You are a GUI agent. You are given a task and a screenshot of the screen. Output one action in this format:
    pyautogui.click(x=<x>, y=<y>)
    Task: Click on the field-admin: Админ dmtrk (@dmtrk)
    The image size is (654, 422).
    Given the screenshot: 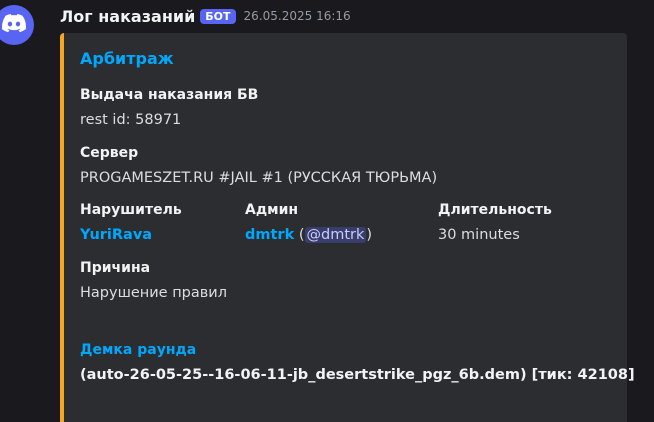 What is the action you would take?
    pyautogui.click(x=308, y=222)
    